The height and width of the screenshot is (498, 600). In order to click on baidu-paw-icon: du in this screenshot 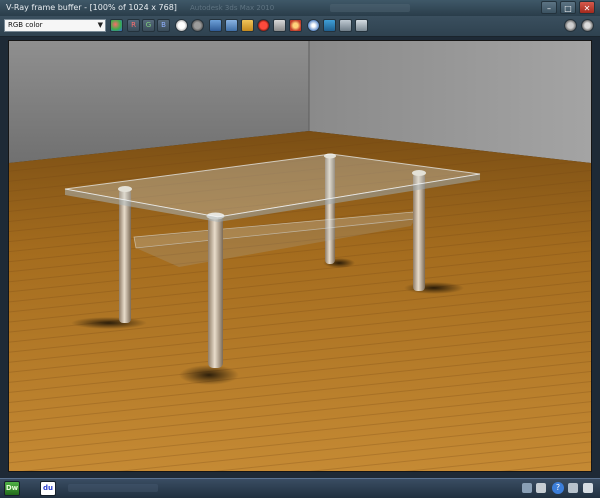, I will do `click(48, 488)`.